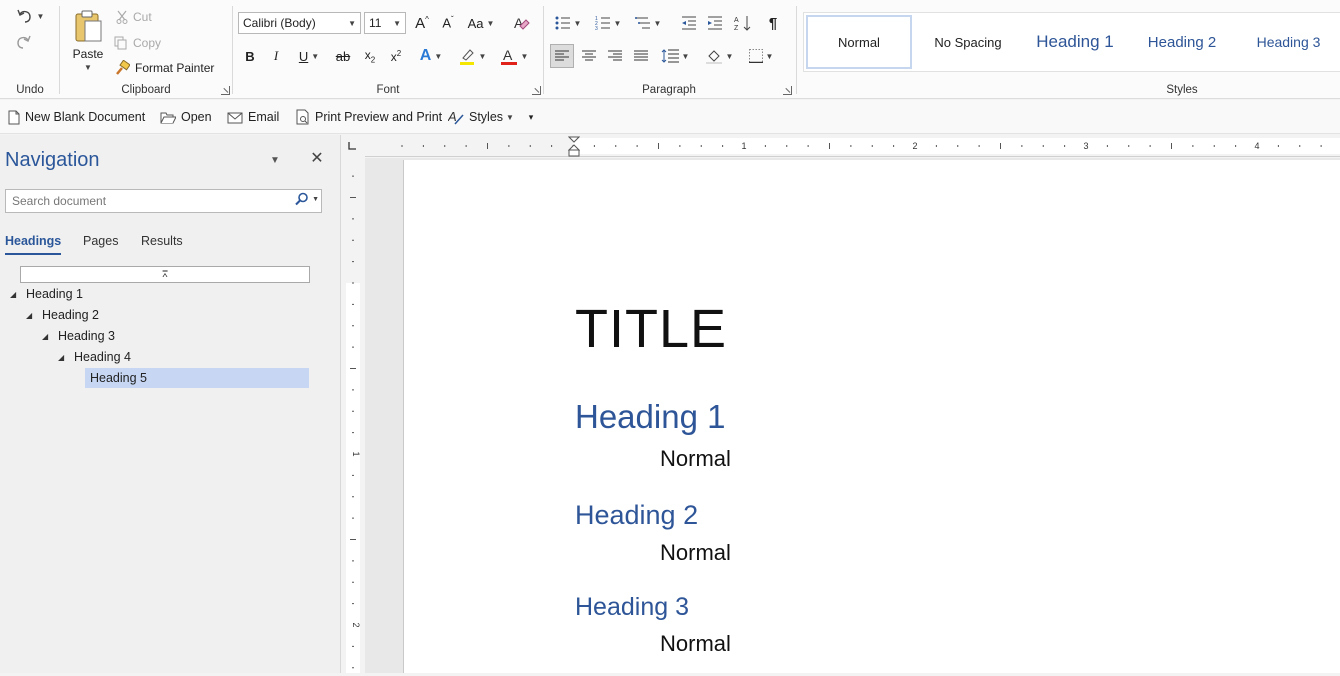  Describe the element at coordinates (299, 23) in the screenshot. I see `font-name-select: Calibri (Body) ▼` at that location.